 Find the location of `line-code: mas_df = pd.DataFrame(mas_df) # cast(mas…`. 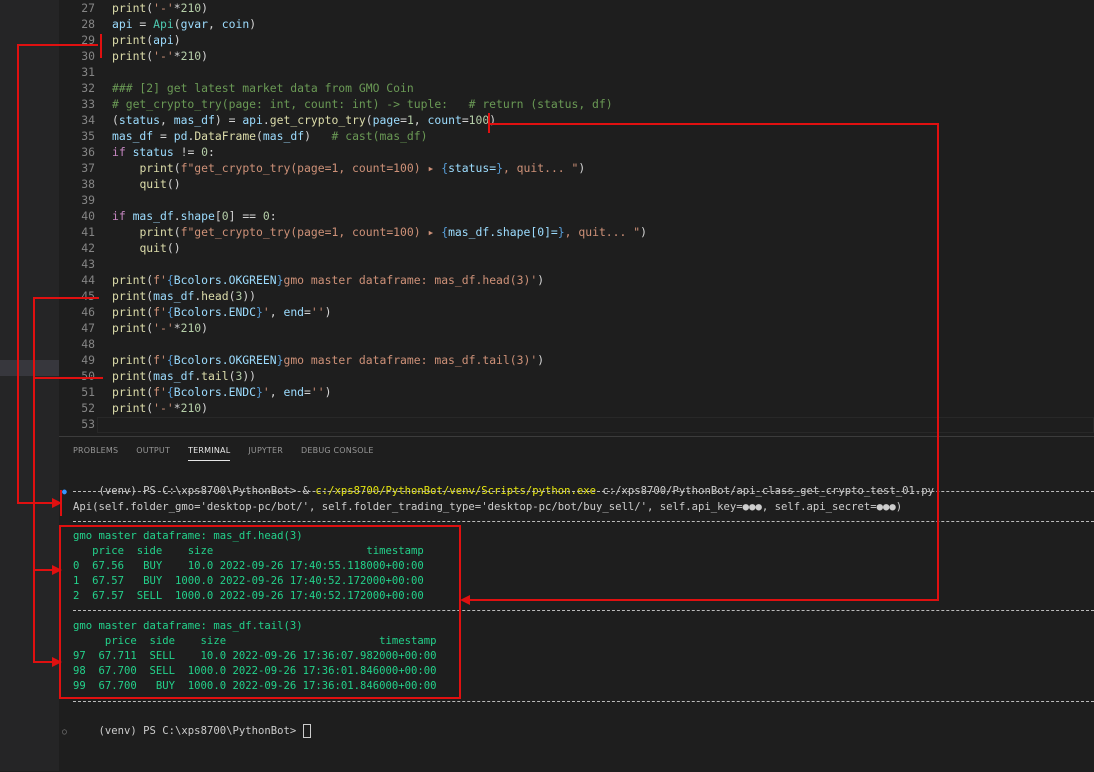

line-code: mas_df = pd.DataFrame(mas_df) # cast(mas… is located at coordinates (270, 136).